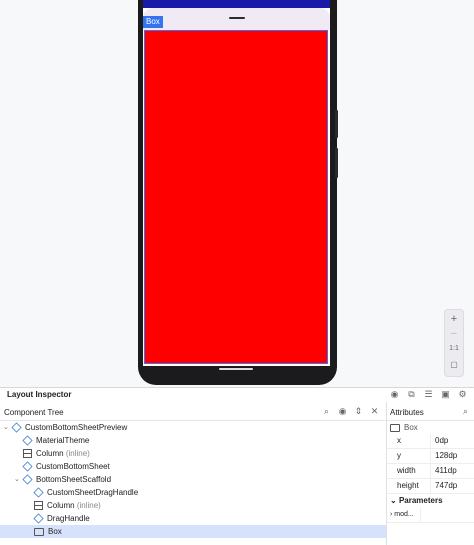 This screenshot has width=474, height=545. Describe the element at coordinates (454, 364) in the screenshot. I see `fit-screen-icon: ▢` at that location.